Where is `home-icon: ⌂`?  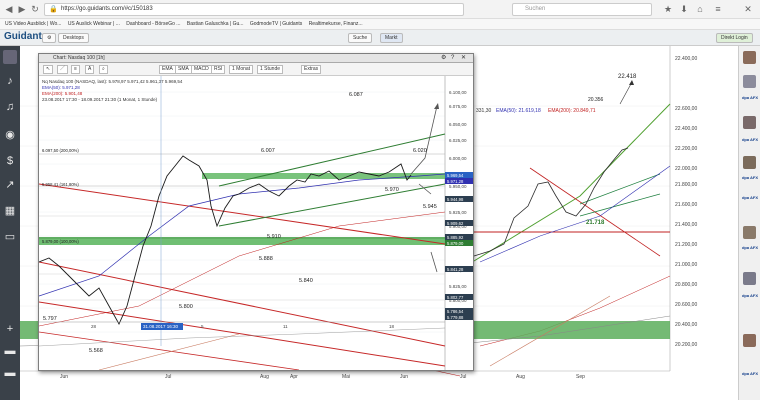 home-icon: ⌂ is located at coordinates (700, 9).